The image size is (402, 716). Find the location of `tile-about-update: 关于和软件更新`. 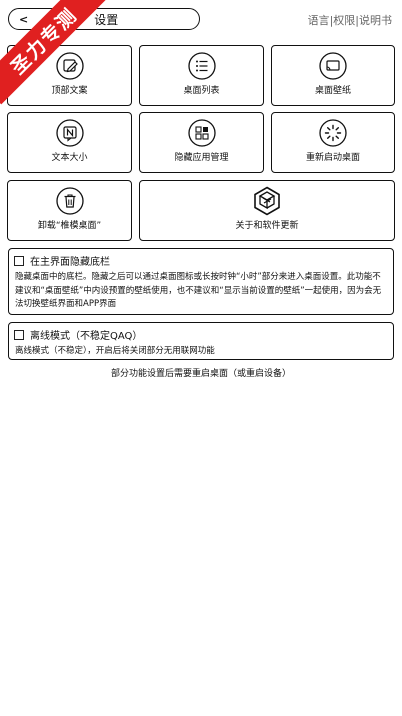

tile-about-update: 关于和软件更新 is located at coordinates (267, 210).